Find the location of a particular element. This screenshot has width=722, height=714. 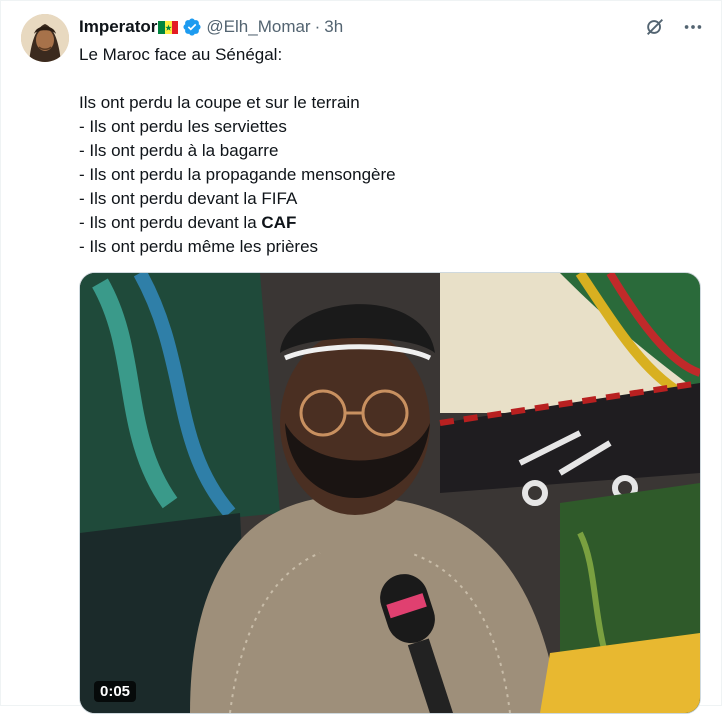

timestamp: 3h is located at coordinates (333, 27).